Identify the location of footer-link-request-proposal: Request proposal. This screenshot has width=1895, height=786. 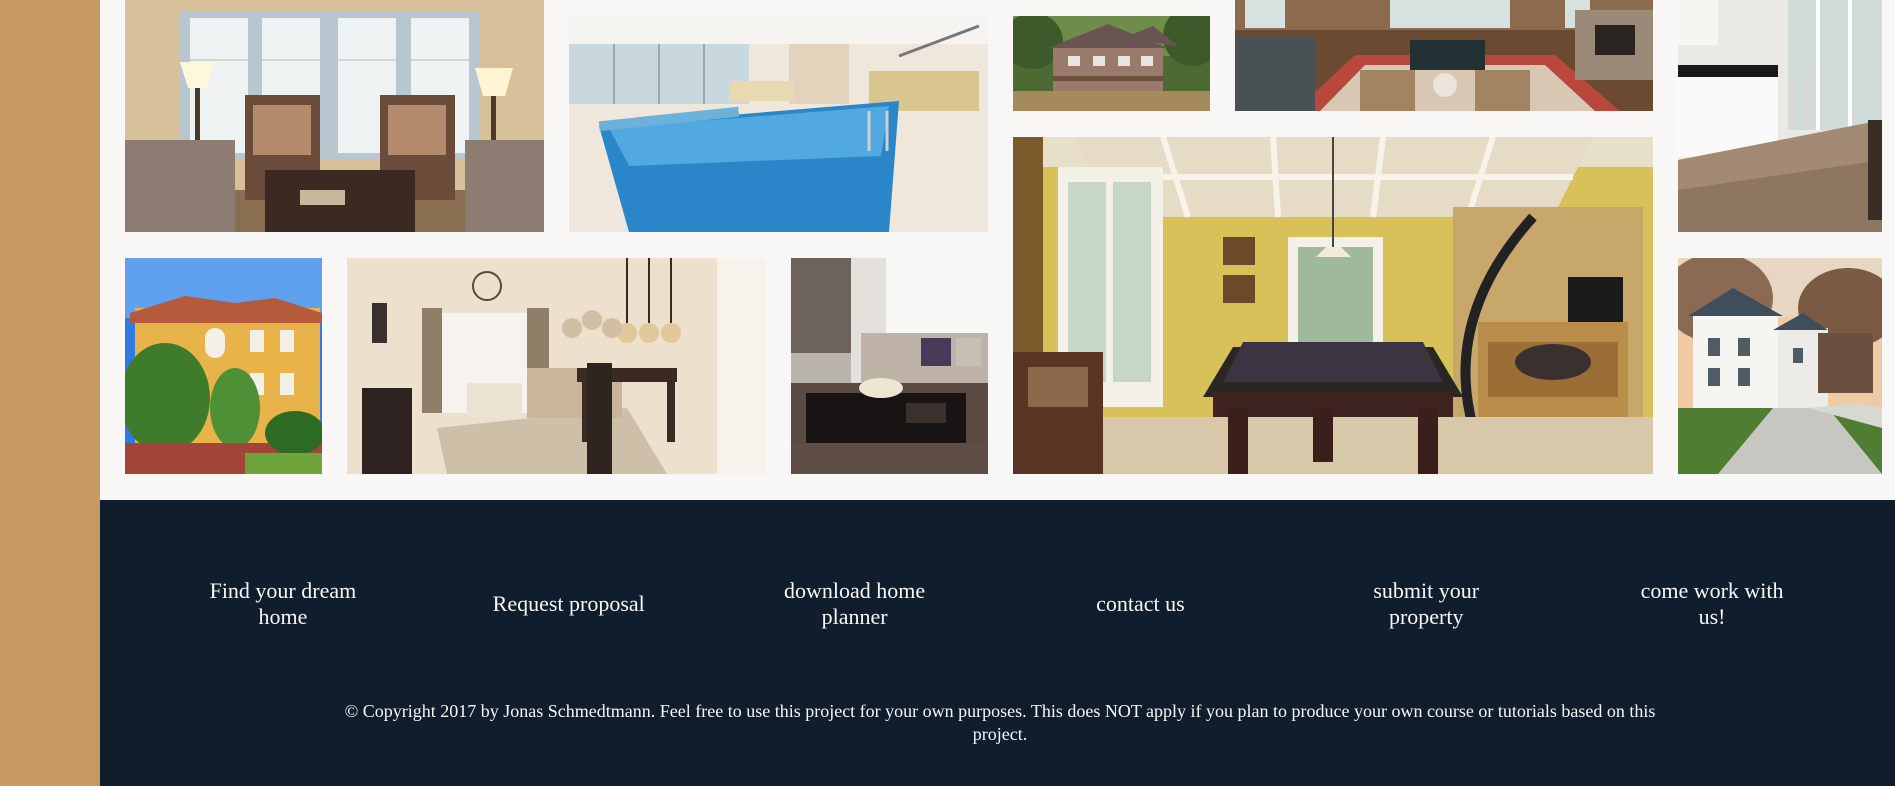
(569, 604).